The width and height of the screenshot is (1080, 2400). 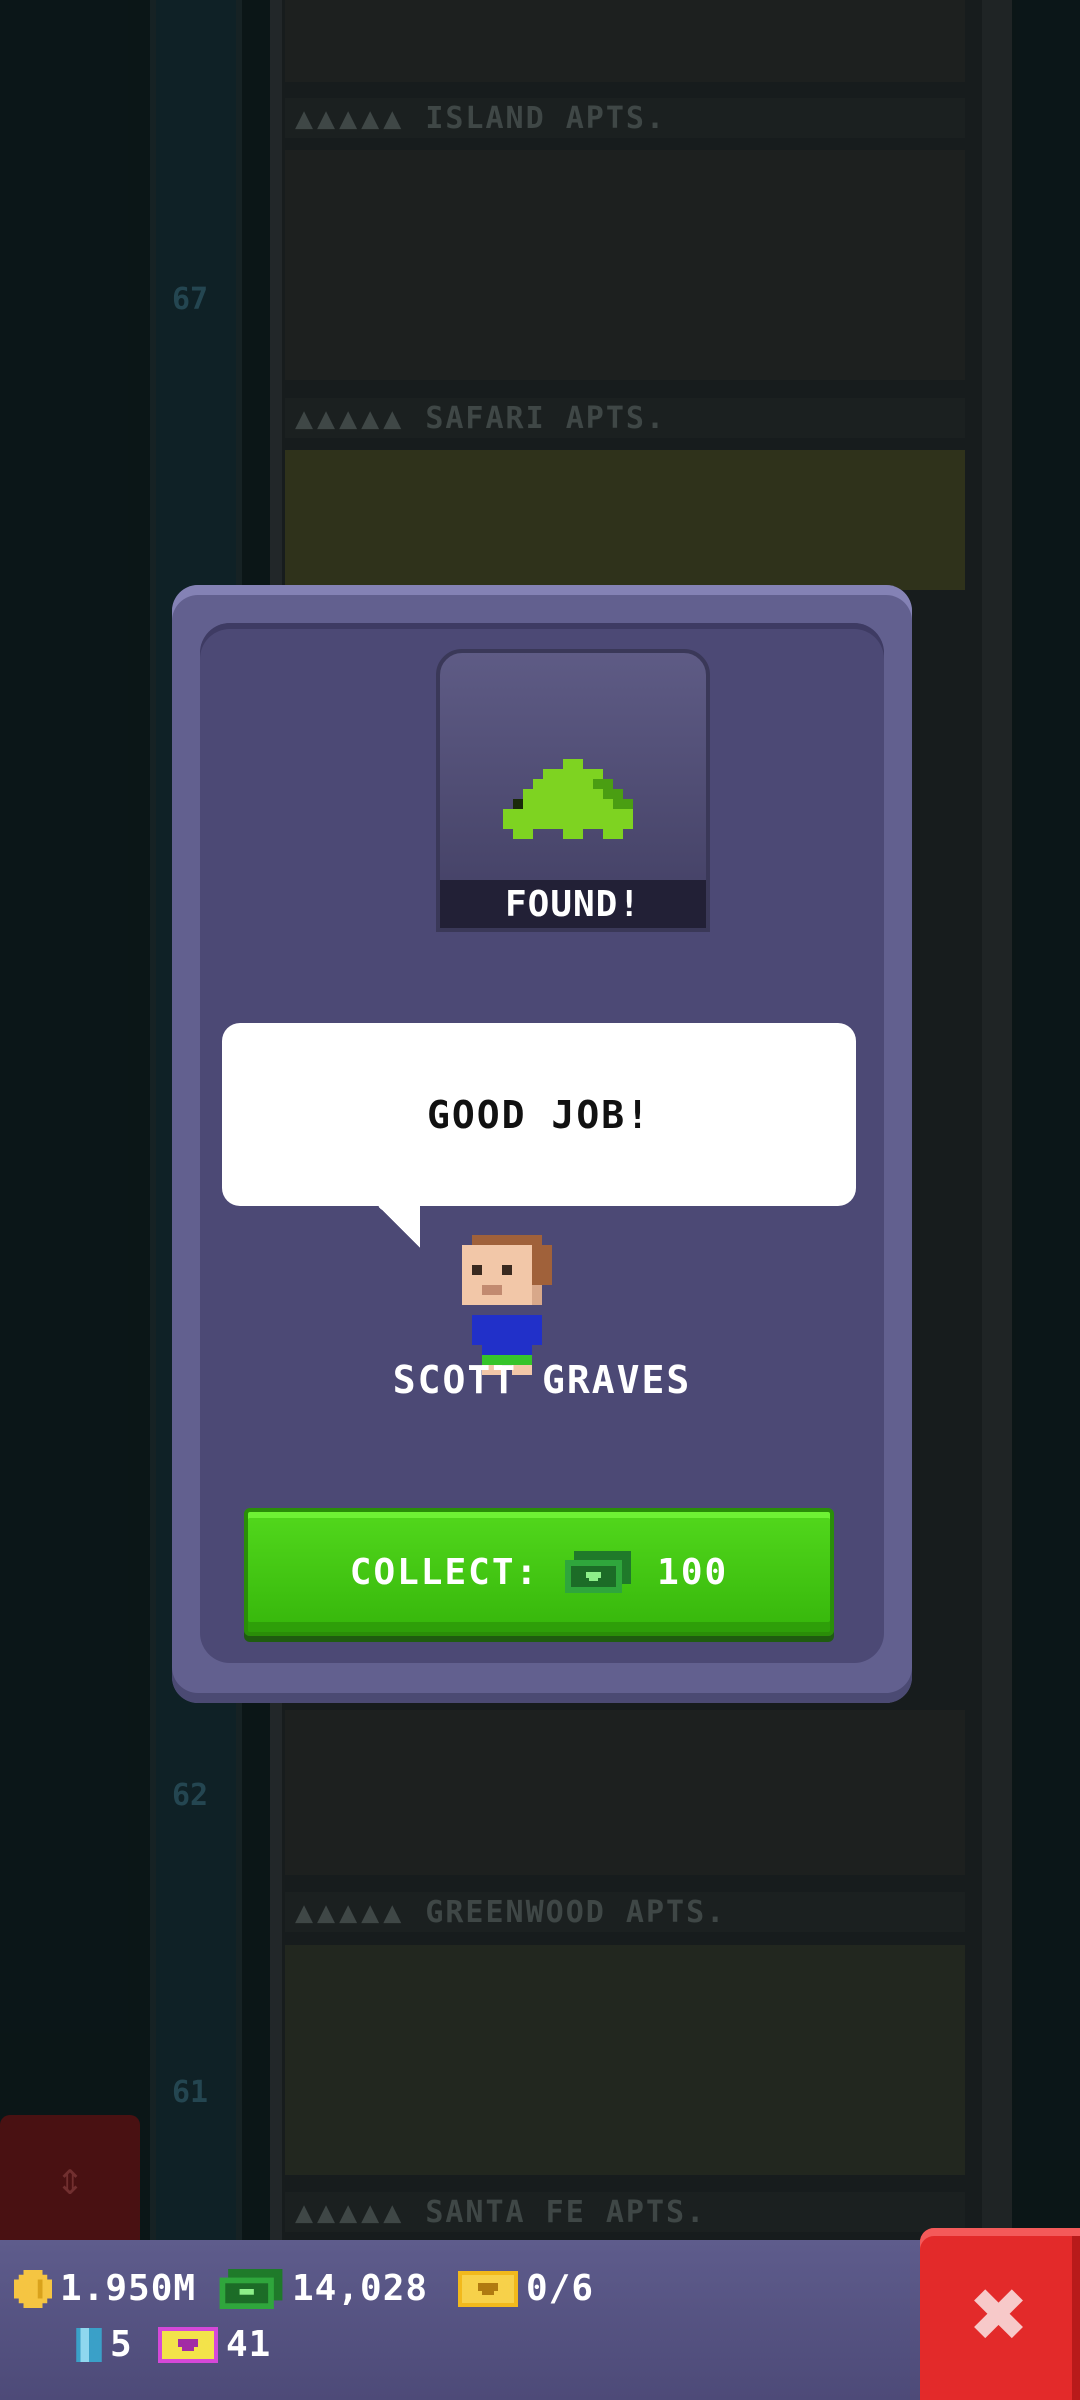 I want to click on speech-bubble-tail, so click(x=399, y=1227).